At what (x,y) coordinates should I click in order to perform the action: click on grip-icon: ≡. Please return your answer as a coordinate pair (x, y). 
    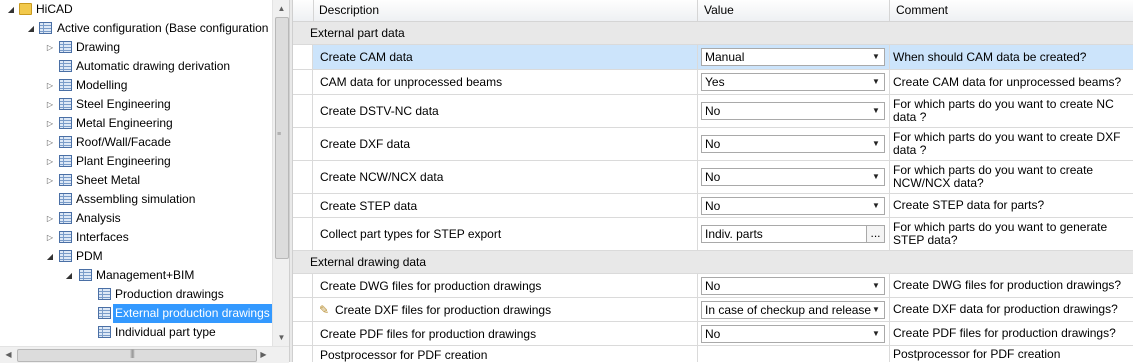
    Looking at the image, I should click on (279, 134).